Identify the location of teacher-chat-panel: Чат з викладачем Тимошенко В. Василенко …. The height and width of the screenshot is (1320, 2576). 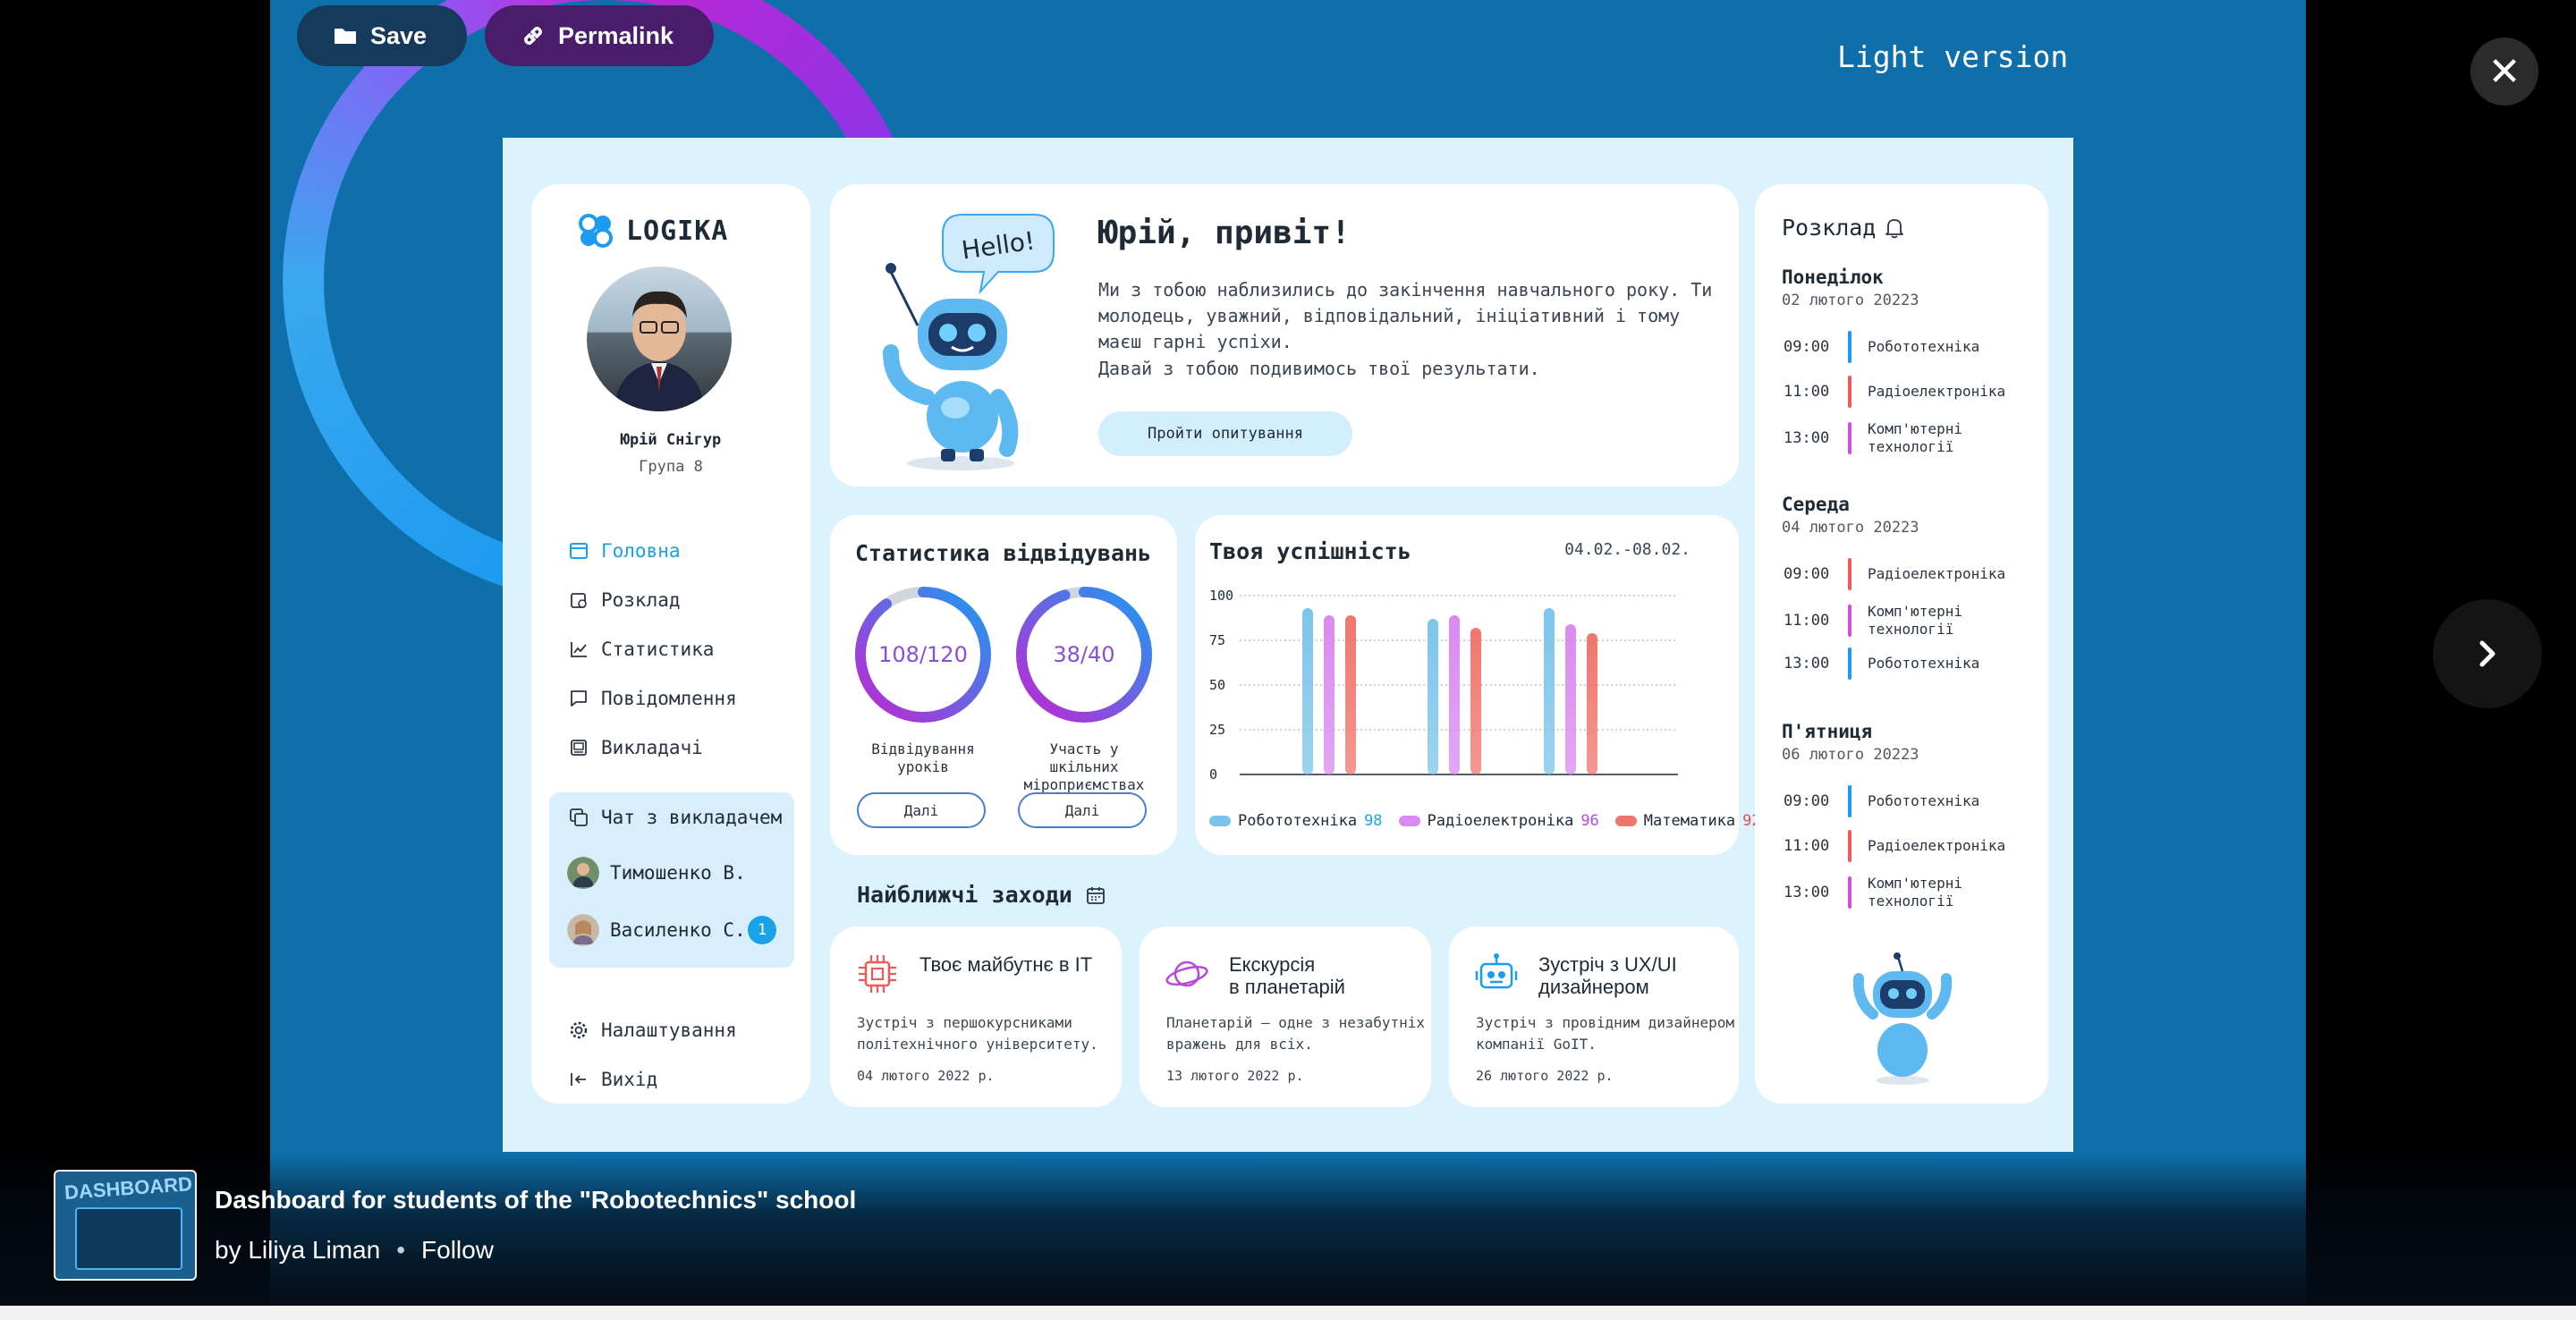
(671, 880).